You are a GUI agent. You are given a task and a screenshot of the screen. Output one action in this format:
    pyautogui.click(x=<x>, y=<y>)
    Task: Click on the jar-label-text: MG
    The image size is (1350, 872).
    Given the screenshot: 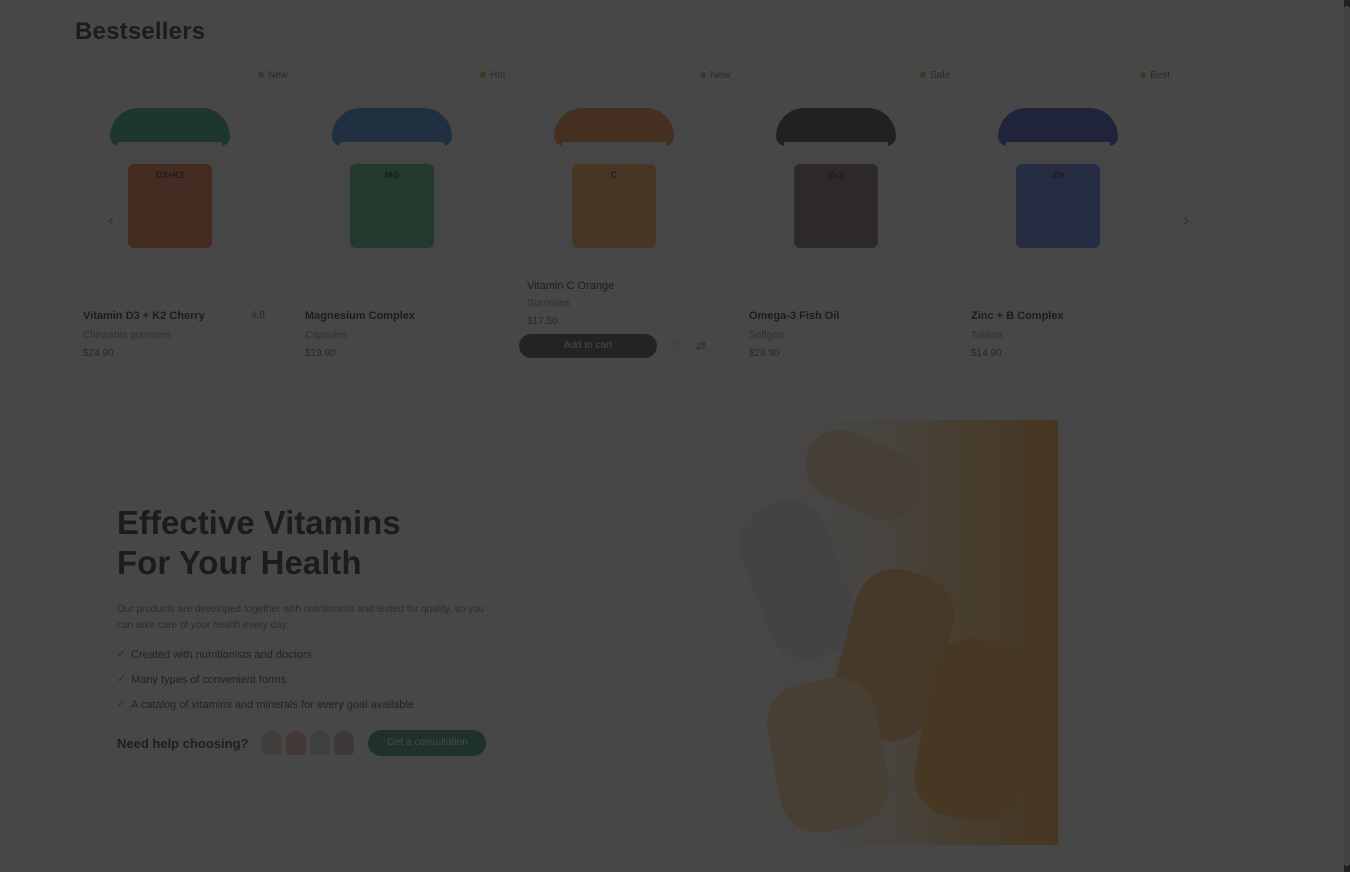 What is the action you would take?
    pyautogui.click(x=392, y=175)
    